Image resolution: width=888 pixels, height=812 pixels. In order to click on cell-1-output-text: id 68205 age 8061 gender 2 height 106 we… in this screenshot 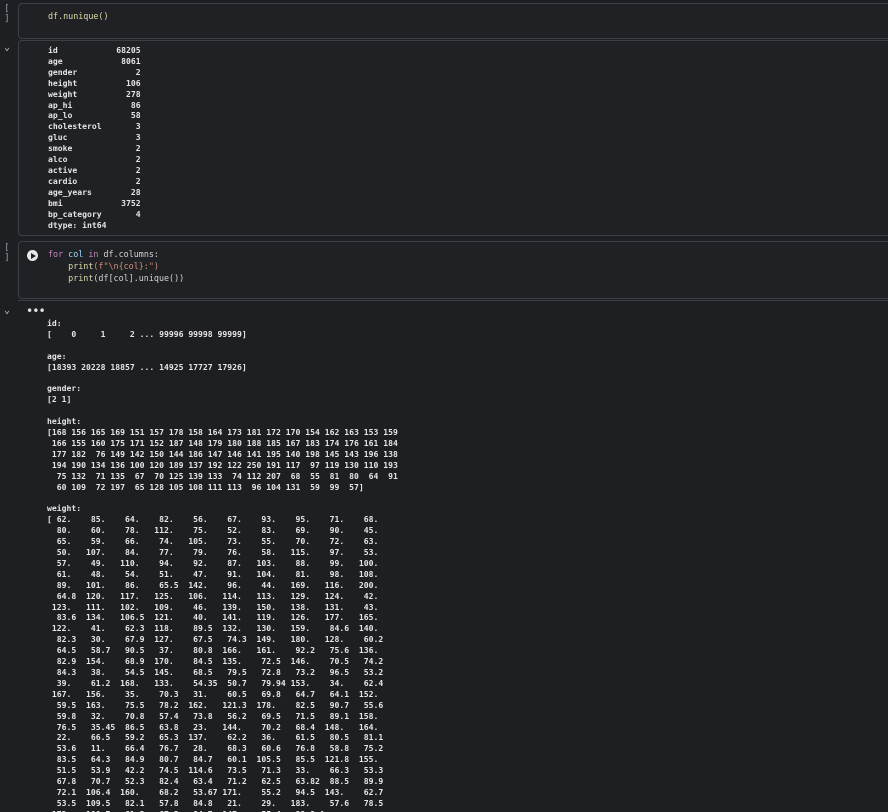, I will do `click(94, 137)`.